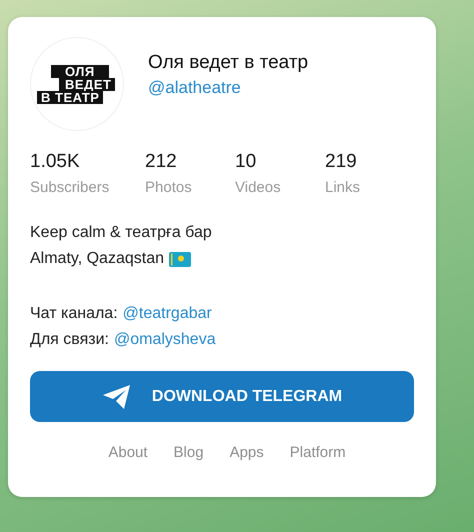 This screenshot has height=532, width=474. Describe the element at coordinates (128, 452) in the screenshot. I see `footer-link: About` at that location.